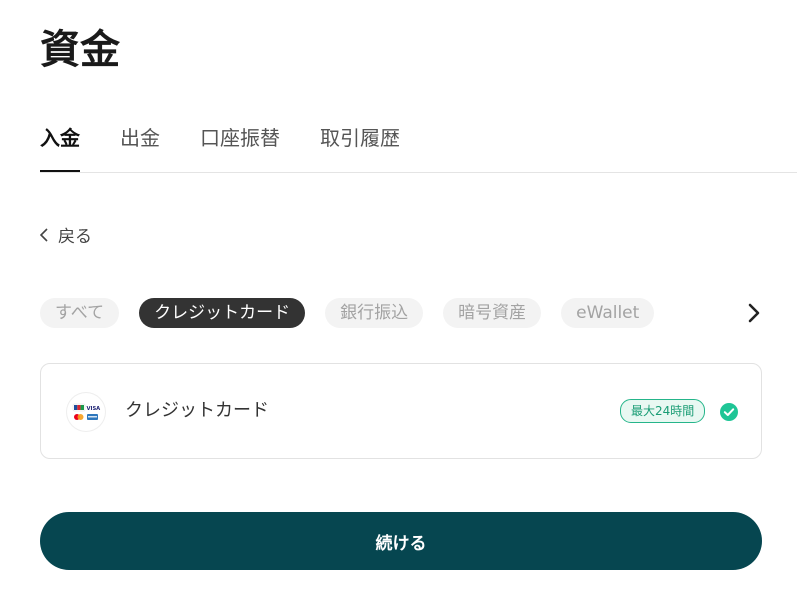 This screenshot has height=615, width=797. What do you see at coordinates (240, 145) in the screenshot?
I see `tab-transfer: 口座振替` at bounding box center [240, 145].